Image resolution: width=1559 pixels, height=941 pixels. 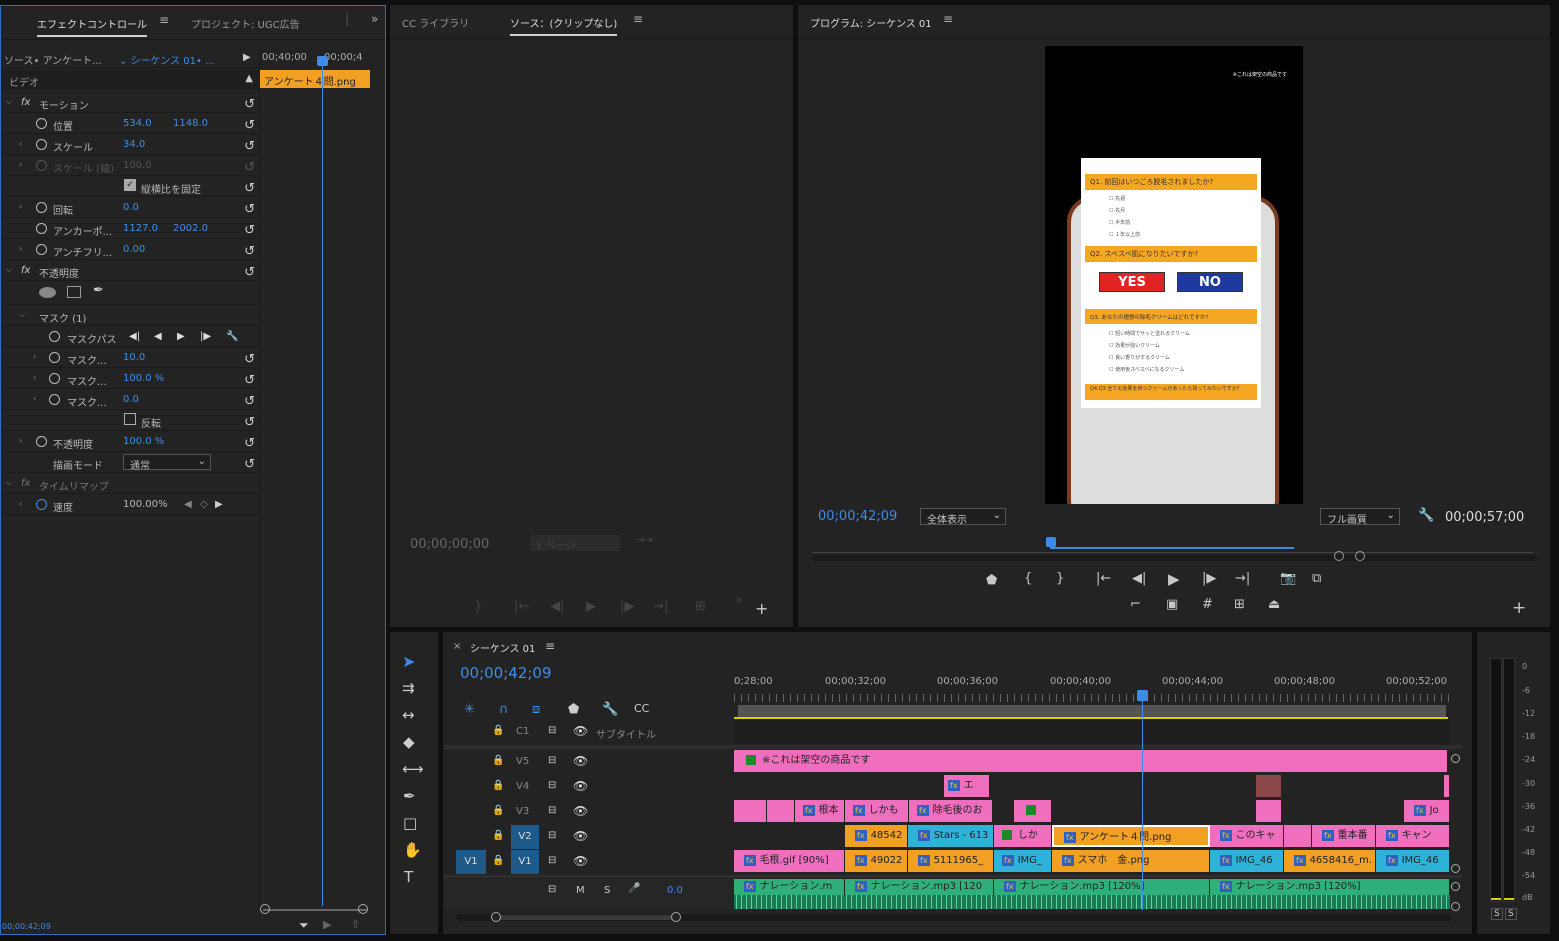 What do you see at coordinates (525, 837) in the screenshot?
I see `track-name-v2: V2` at bounding box center [525, 837].